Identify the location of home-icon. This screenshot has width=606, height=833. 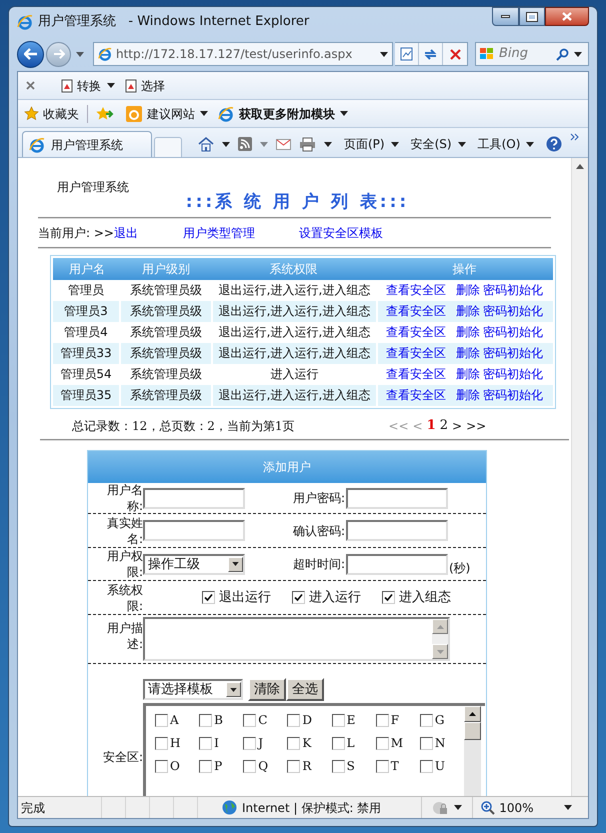
(206, 144).